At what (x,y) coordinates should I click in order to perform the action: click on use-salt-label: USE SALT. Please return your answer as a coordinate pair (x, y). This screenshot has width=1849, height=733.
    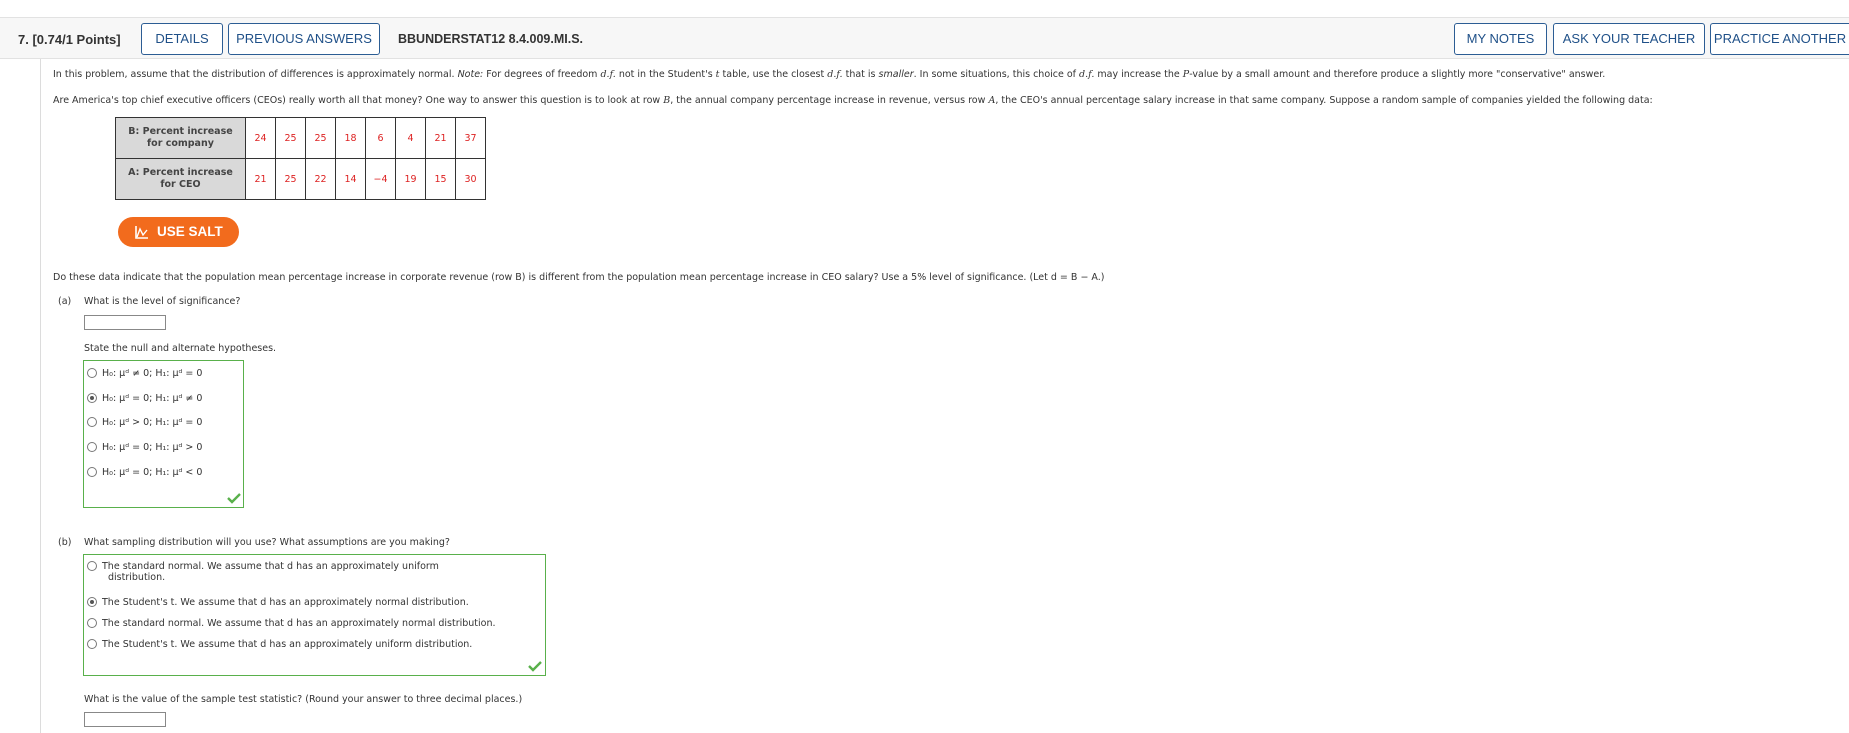
    Looking at the image, I should click on (190, 231).